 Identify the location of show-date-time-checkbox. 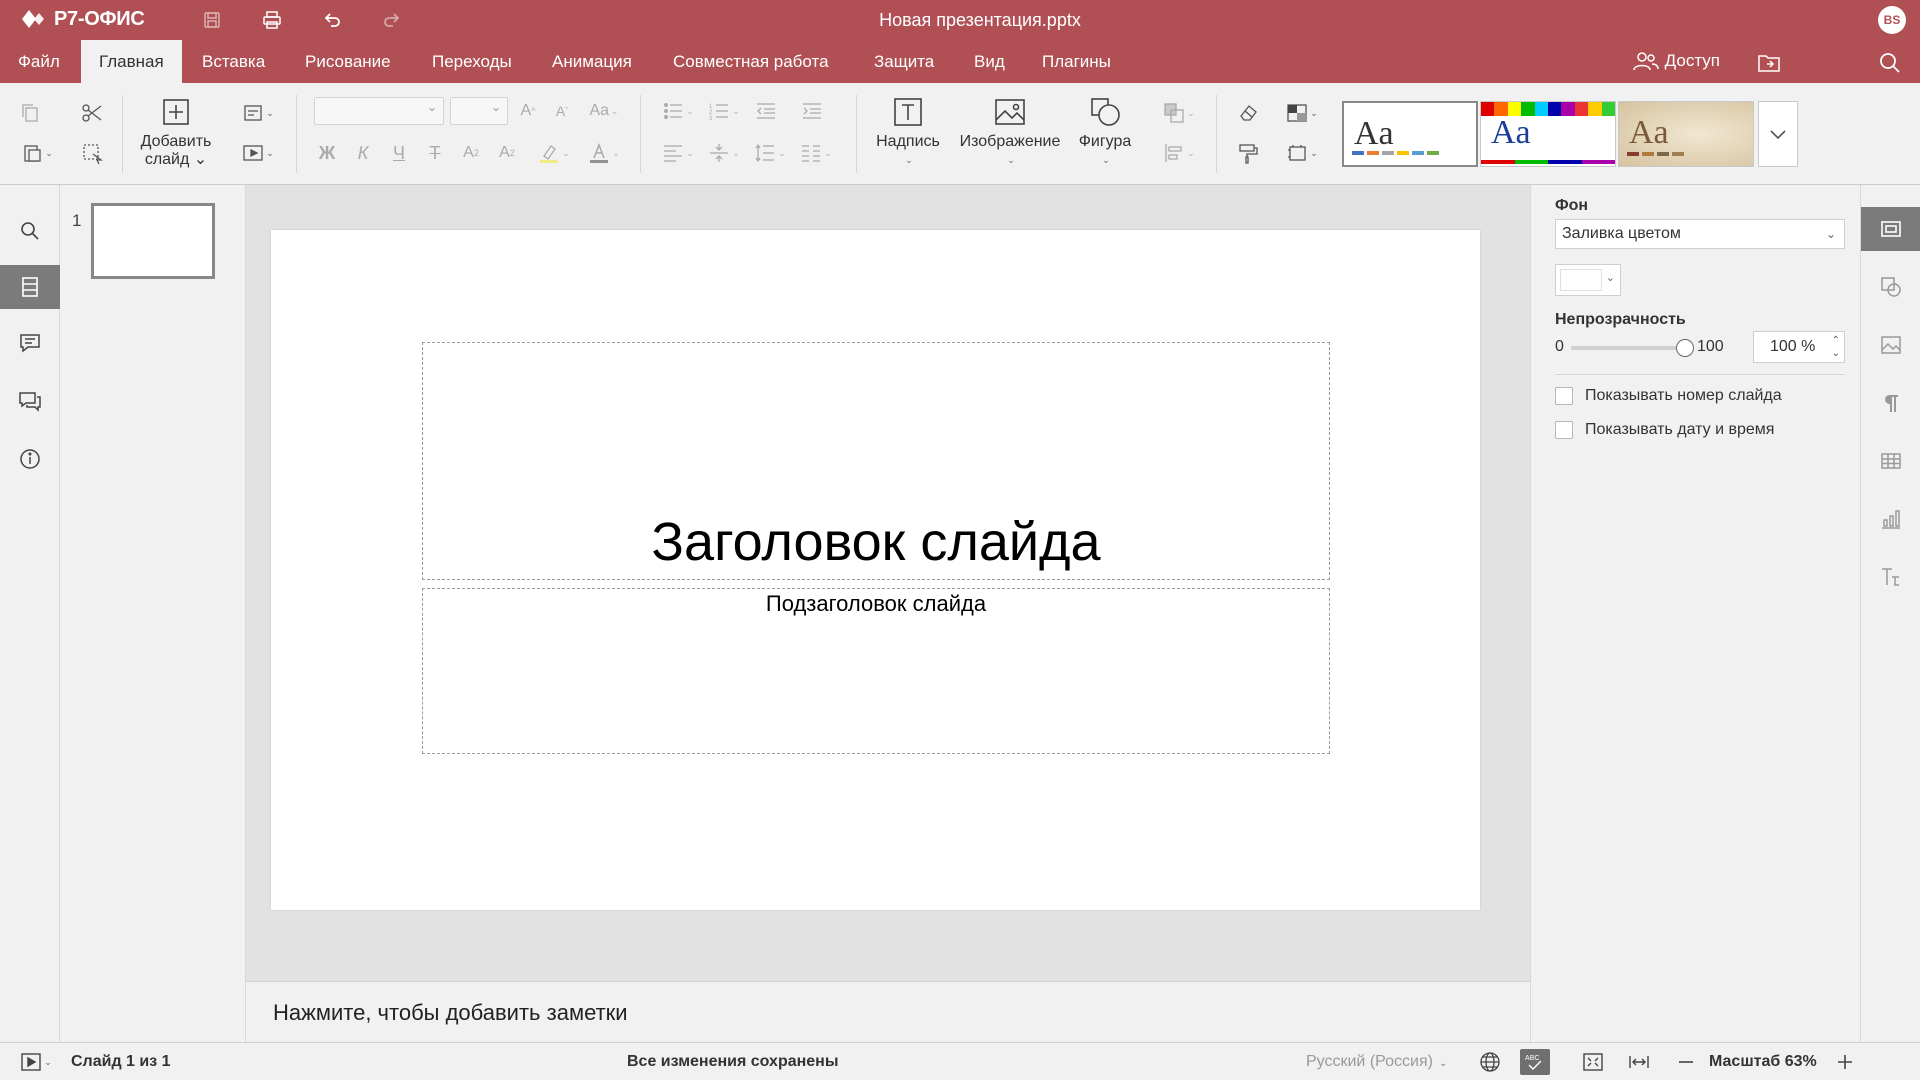
(1564, 430).